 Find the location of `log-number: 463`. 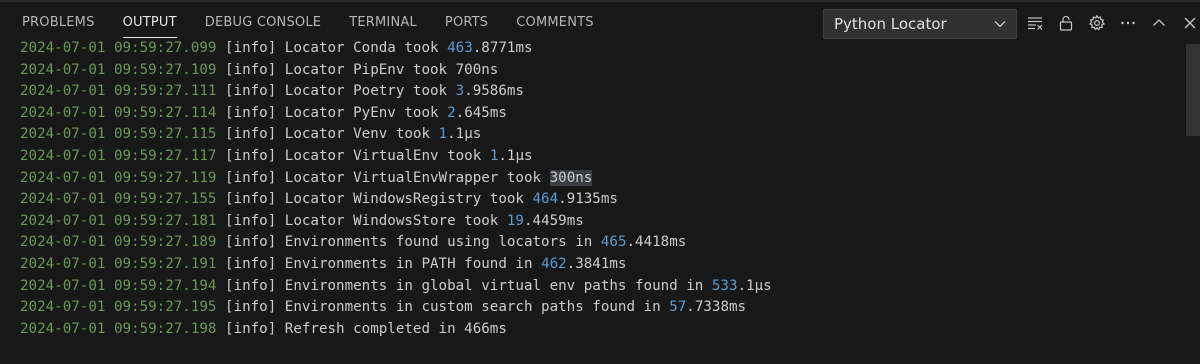

log-number: 463 is located at coordinates (460, 48).